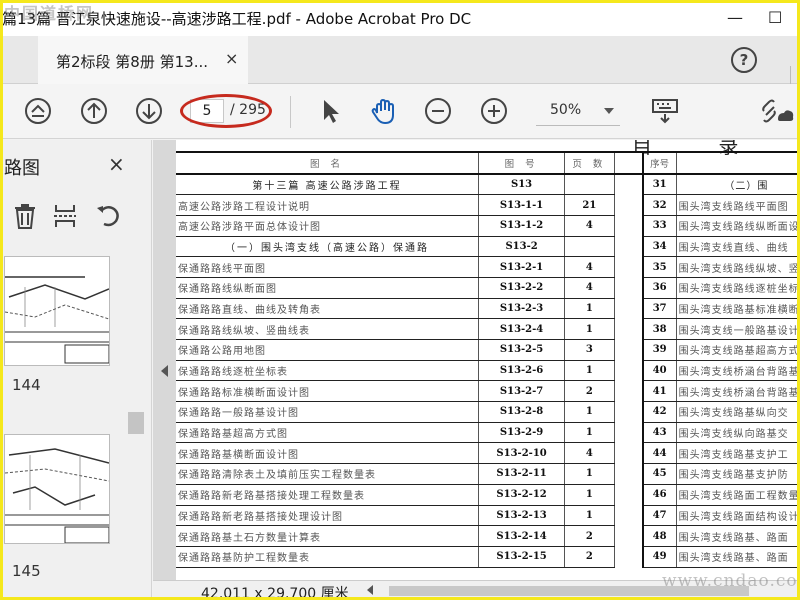 This screenshot has height=600, width=800. Describe the element at coordinates (665, 111) in the screenshot. I see `keyboard-tools-icon` at that location.